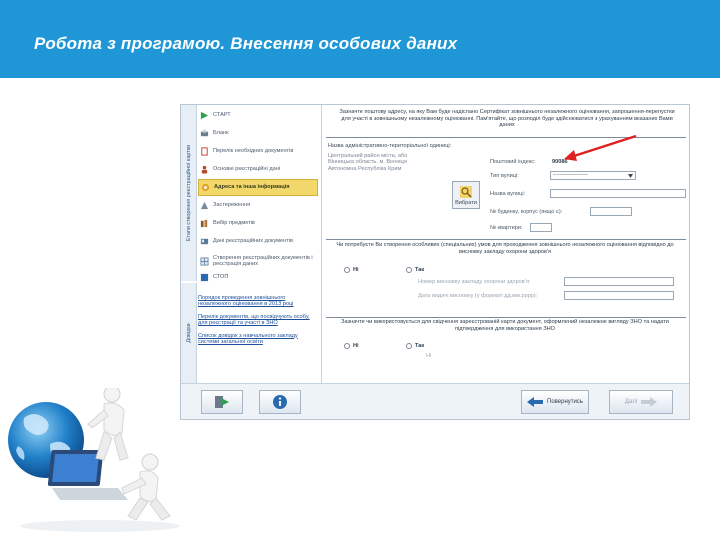  What do you see at coordinates (618, 193) in the screenshot?
I see `street-name-input` at bounding box center [618, 193].